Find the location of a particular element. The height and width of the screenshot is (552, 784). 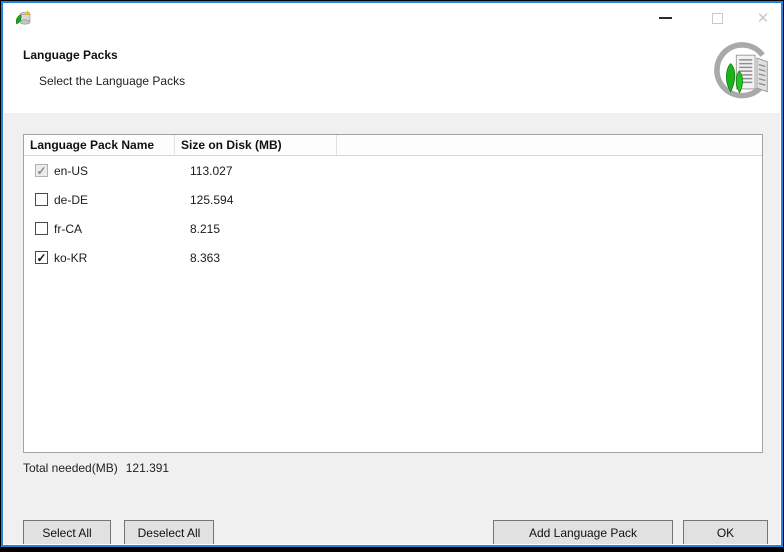

total-needed: Total needed(MB) 121.391 is located at coordinates (96, 468).